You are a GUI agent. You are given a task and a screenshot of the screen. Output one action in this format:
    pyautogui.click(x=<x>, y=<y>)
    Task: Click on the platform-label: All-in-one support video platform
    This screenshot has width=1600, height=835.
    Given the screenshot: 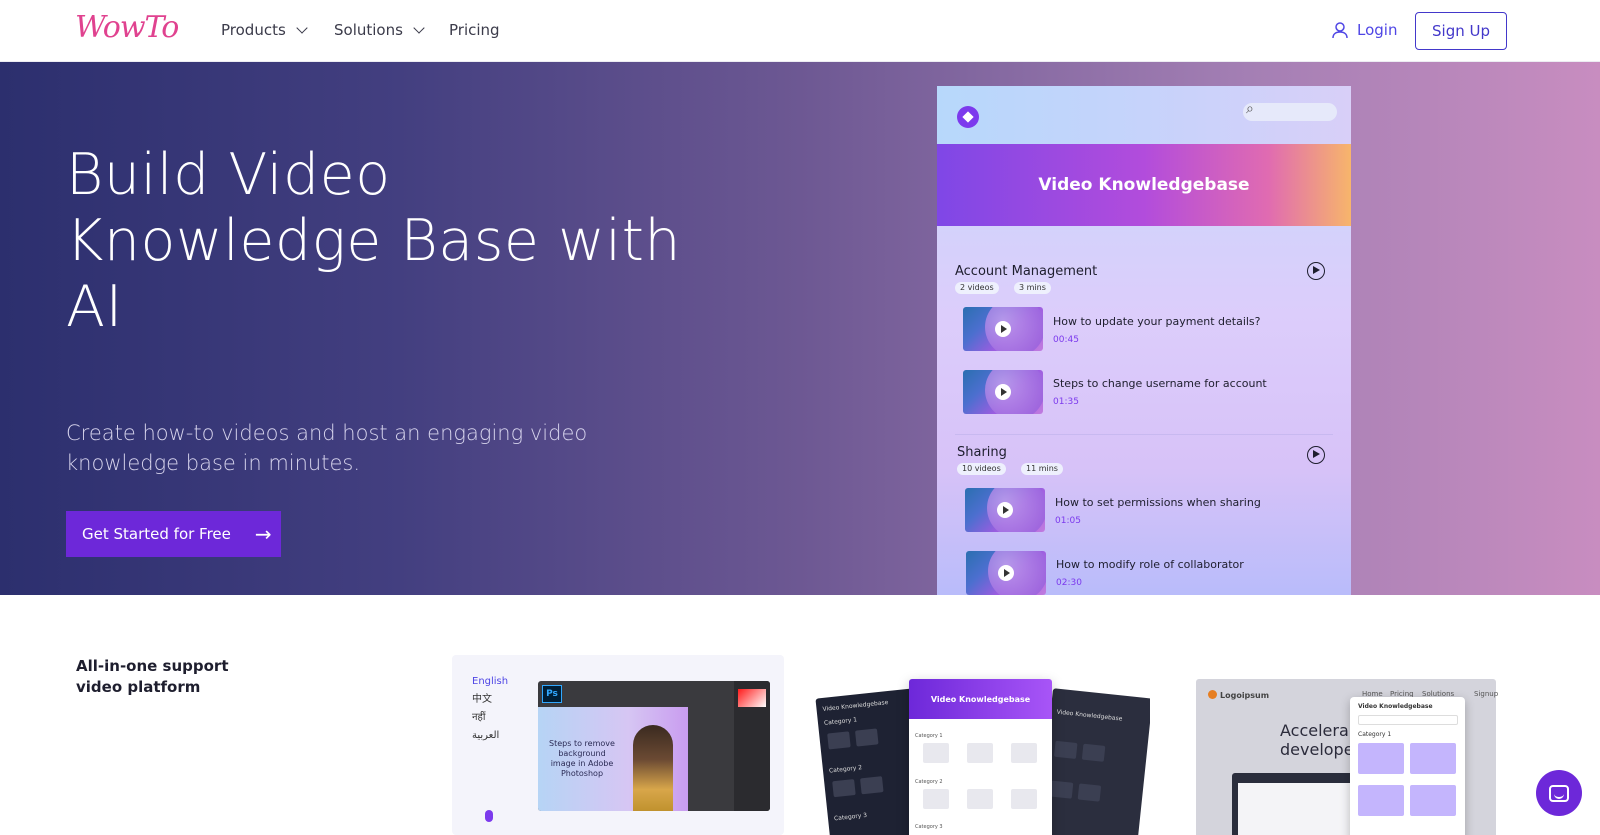 What is the action you would take?
    pyautogui.click(x=152, y=676)
    